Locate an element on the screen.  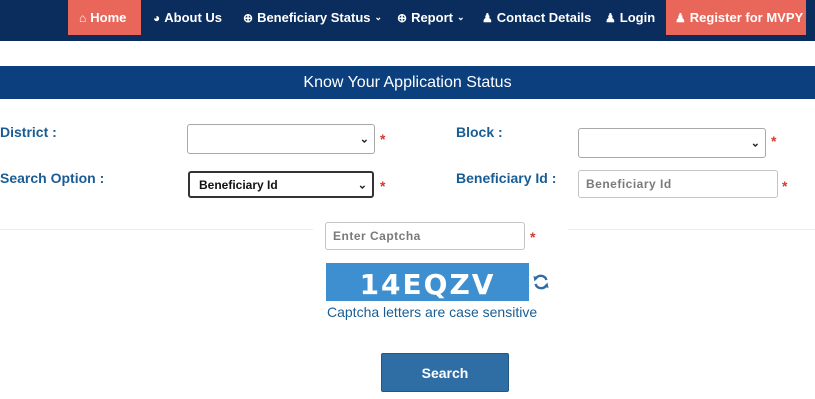
nav-home-label: Home is located at coordinates (108, 17).